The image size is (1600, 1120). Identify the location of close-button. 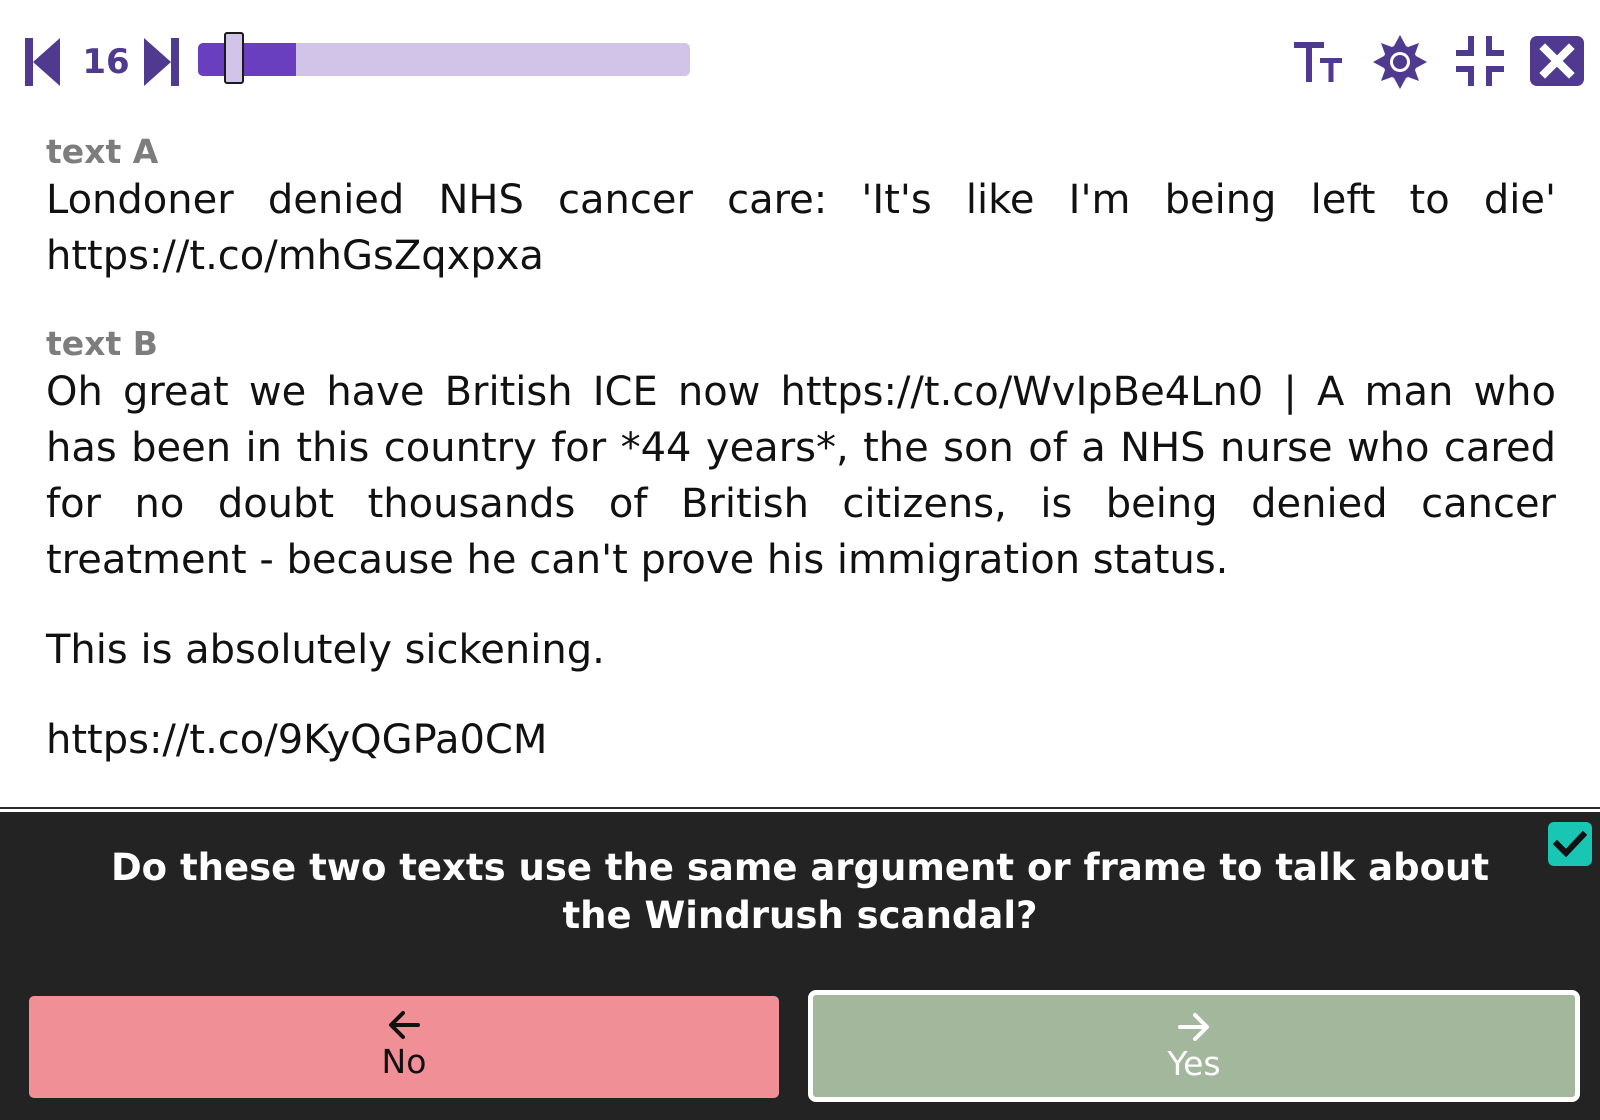
(1557, 62).